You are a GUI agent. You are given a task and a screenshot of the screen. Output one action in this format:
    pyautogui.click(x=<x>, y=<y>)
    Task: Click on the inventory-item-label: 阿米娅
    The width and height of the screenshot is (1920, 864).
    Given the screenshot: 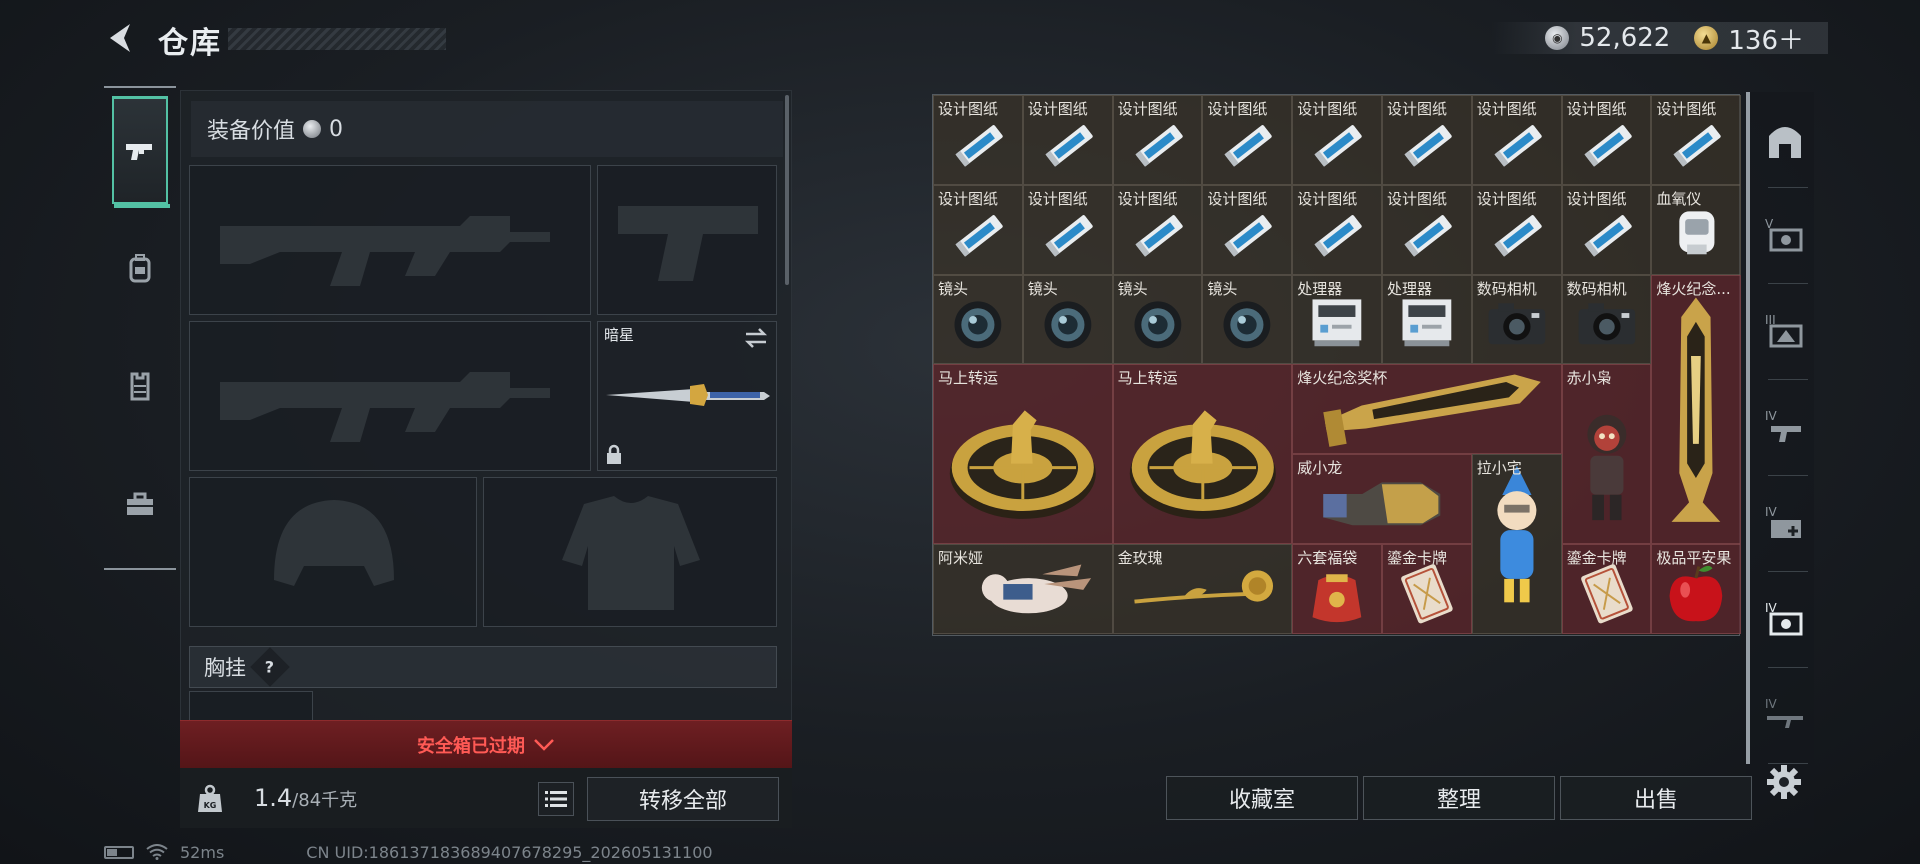 What is the action you would take?
    pyautogui.click(x=961, y=558)
    